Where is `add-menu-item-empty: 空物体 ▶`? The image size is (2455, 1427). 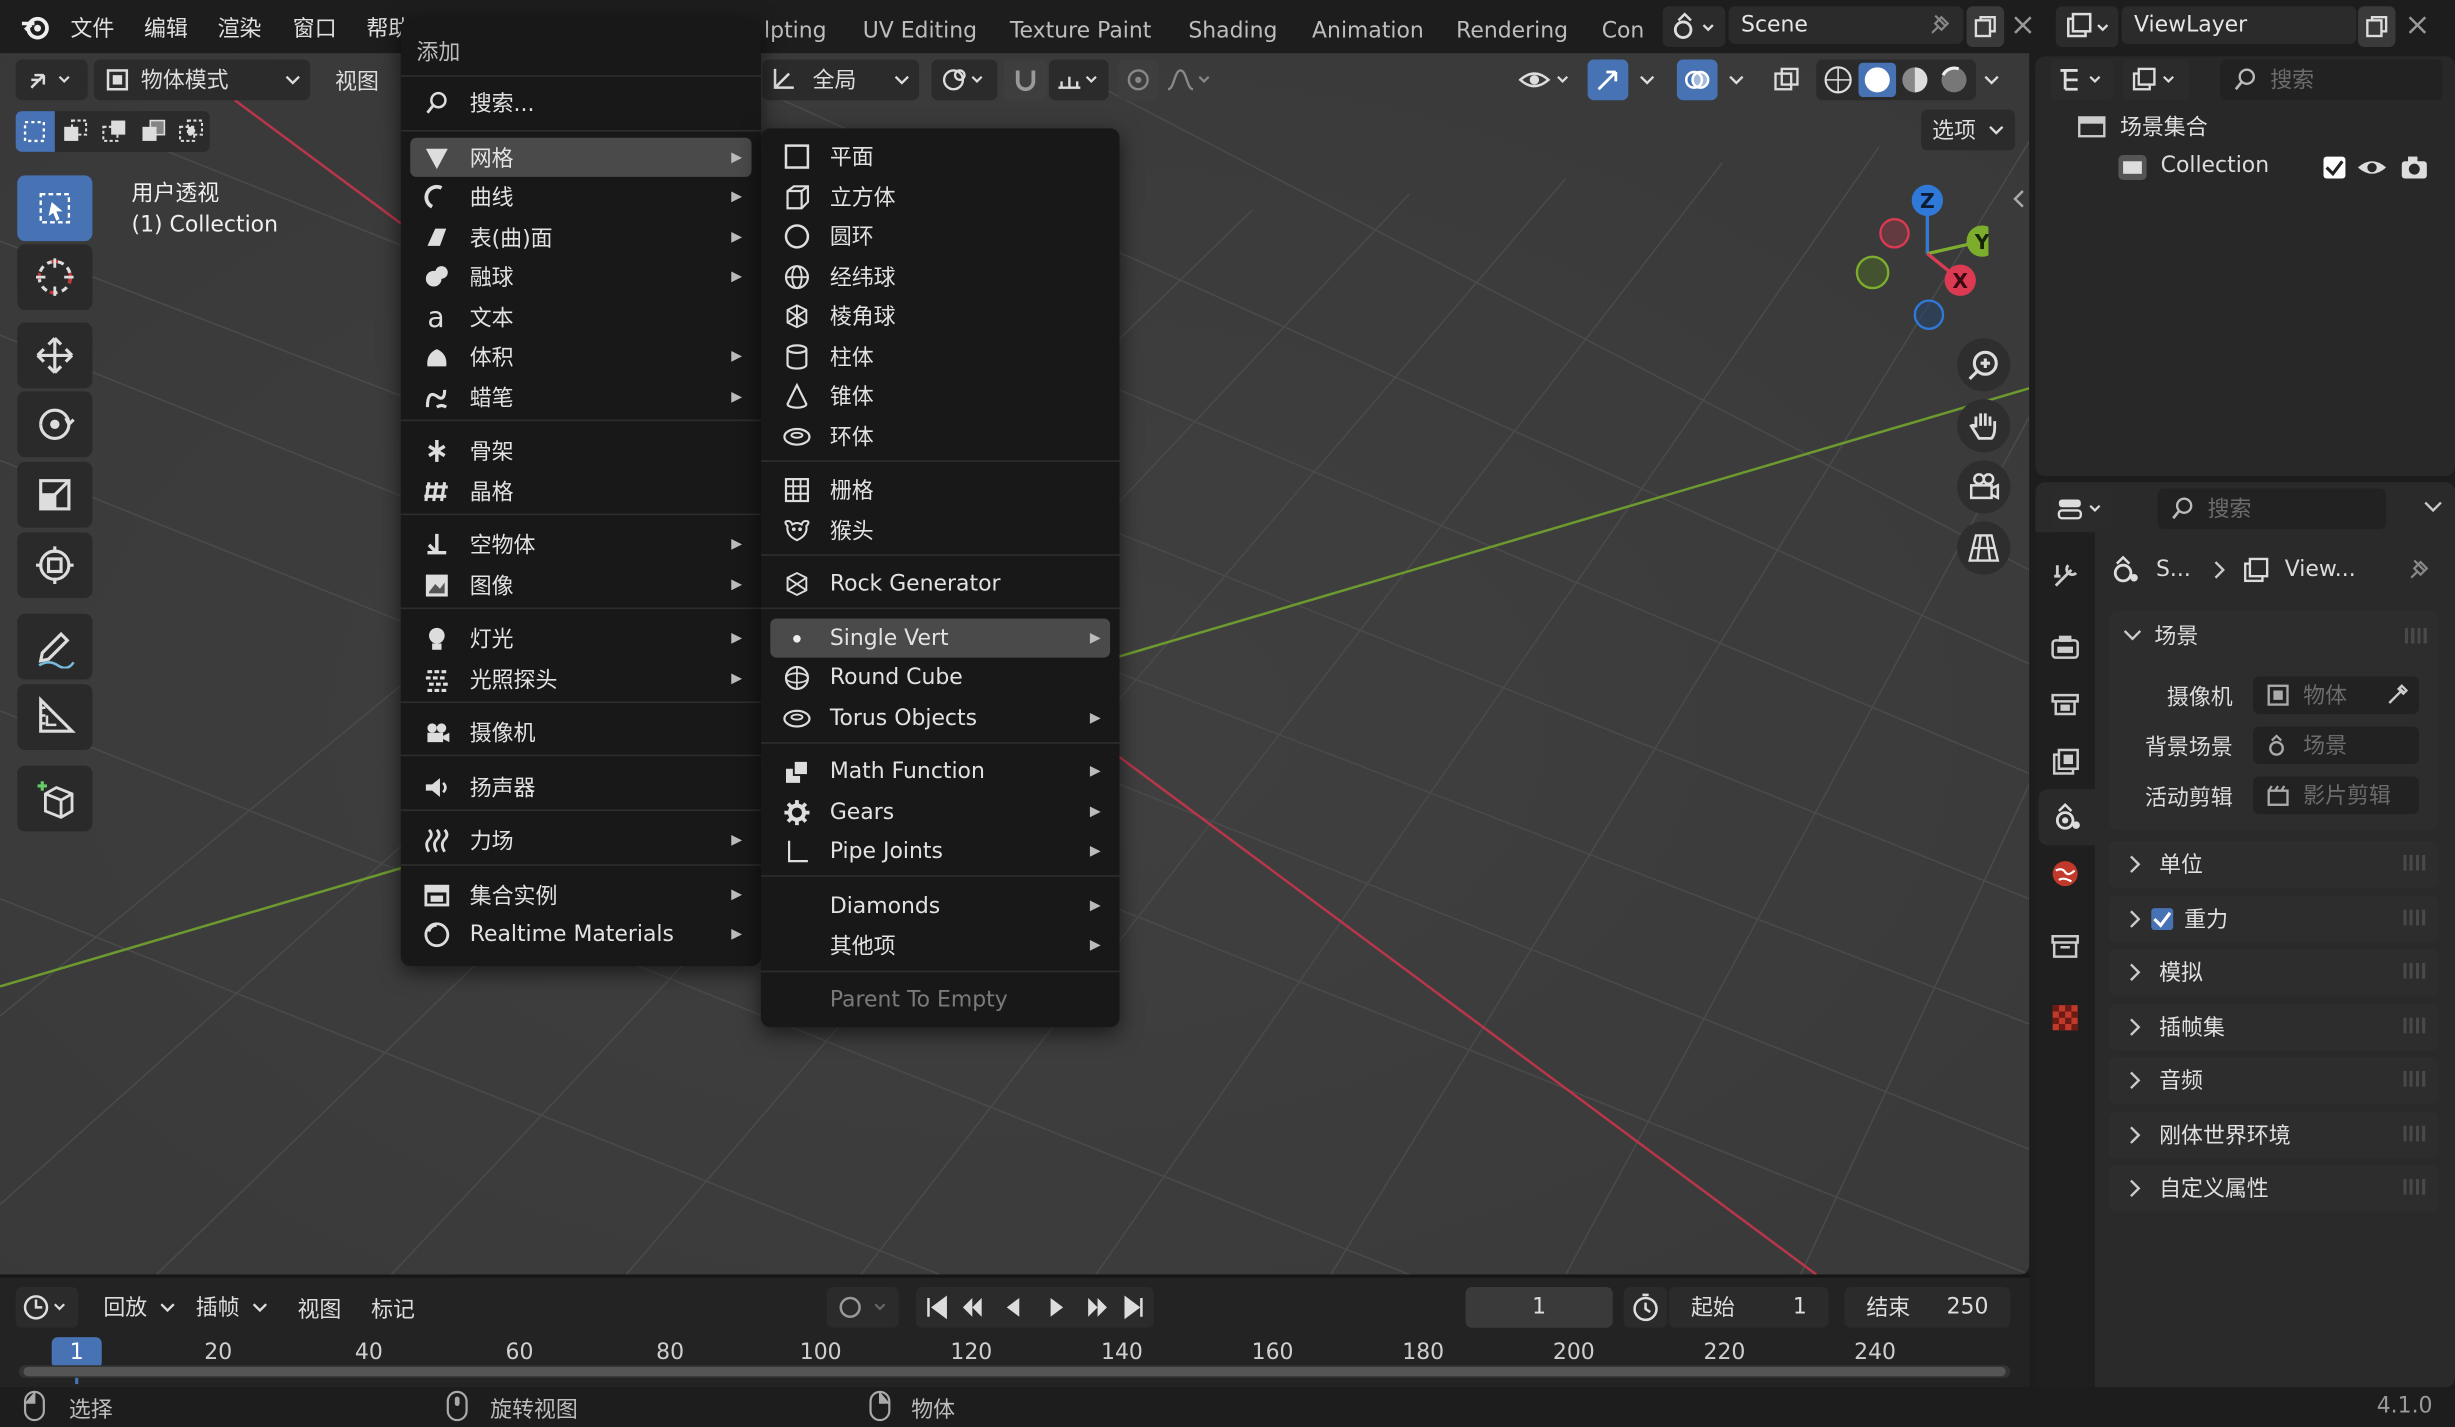 add-menu-item-empty: 空物体 ▶ is located at coordinates (580, 544).